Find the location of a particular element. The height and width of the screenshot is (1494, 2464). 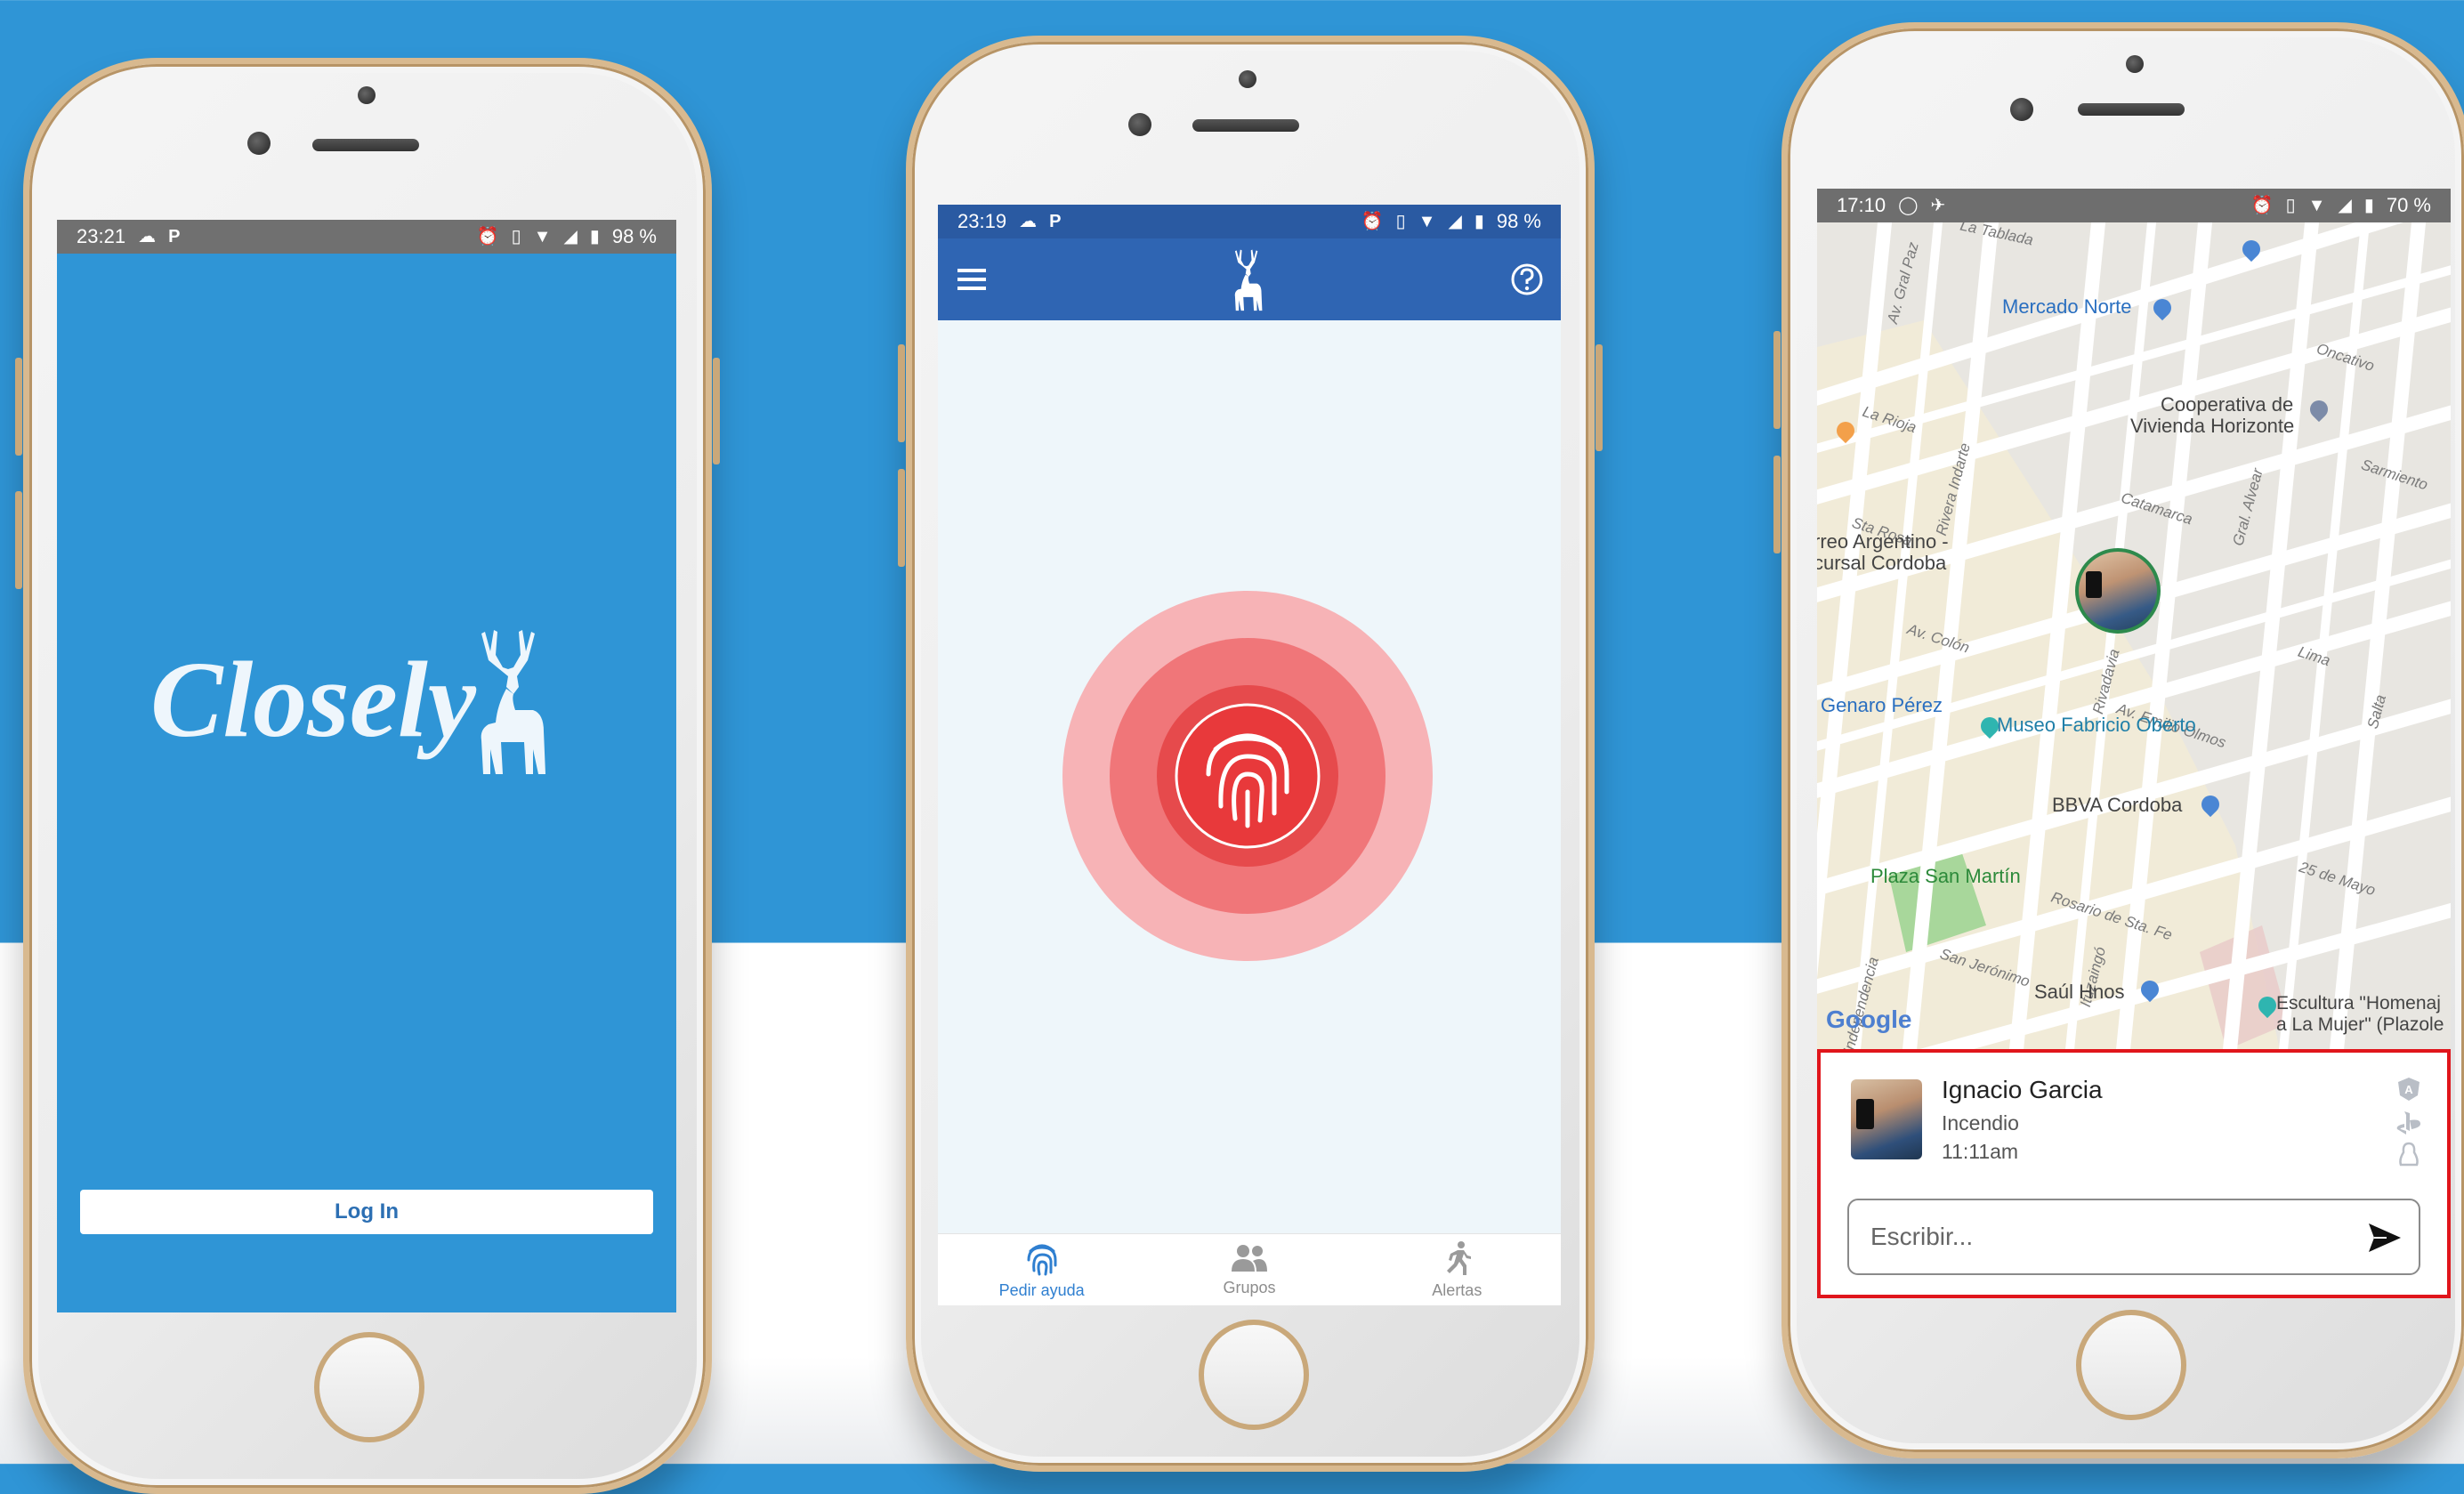

user-location-marker is located at coordinates (2118, 591).